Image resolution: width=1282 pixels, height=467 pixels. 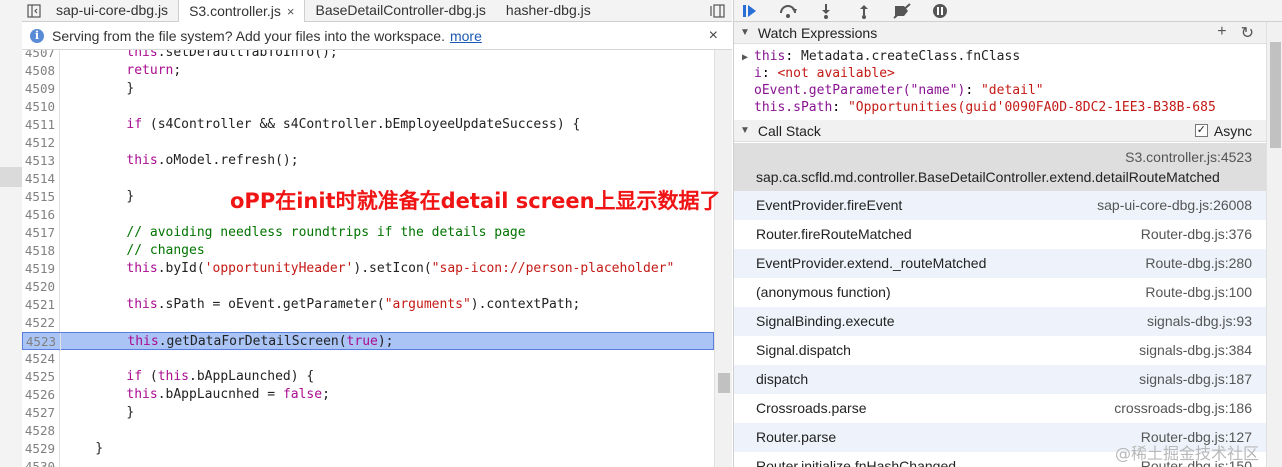 I want to click on step-into-icon, so click(x=826, y=11).